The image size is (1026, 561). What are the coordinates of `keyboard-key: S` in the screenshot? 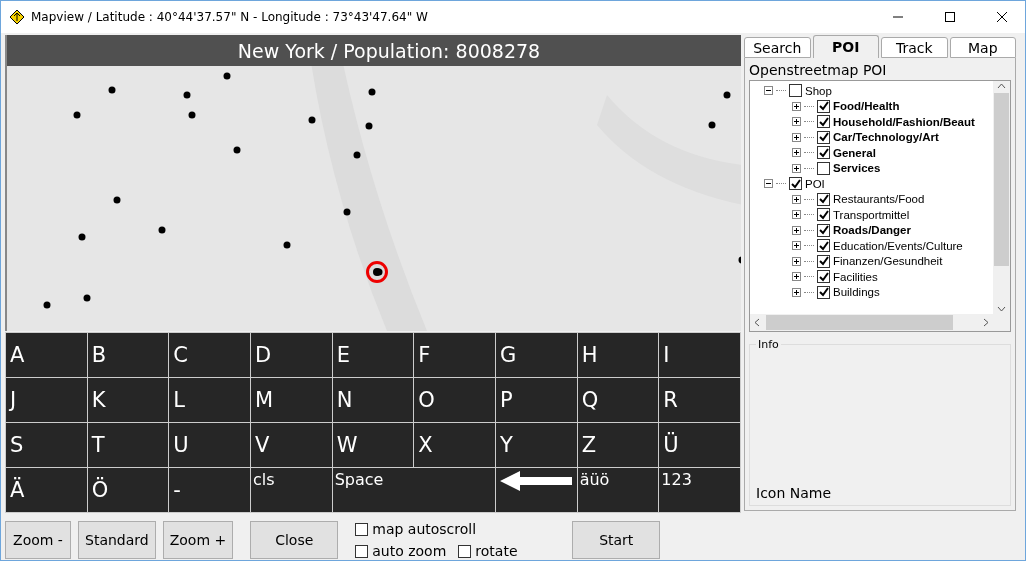 It's located at (46, 445).